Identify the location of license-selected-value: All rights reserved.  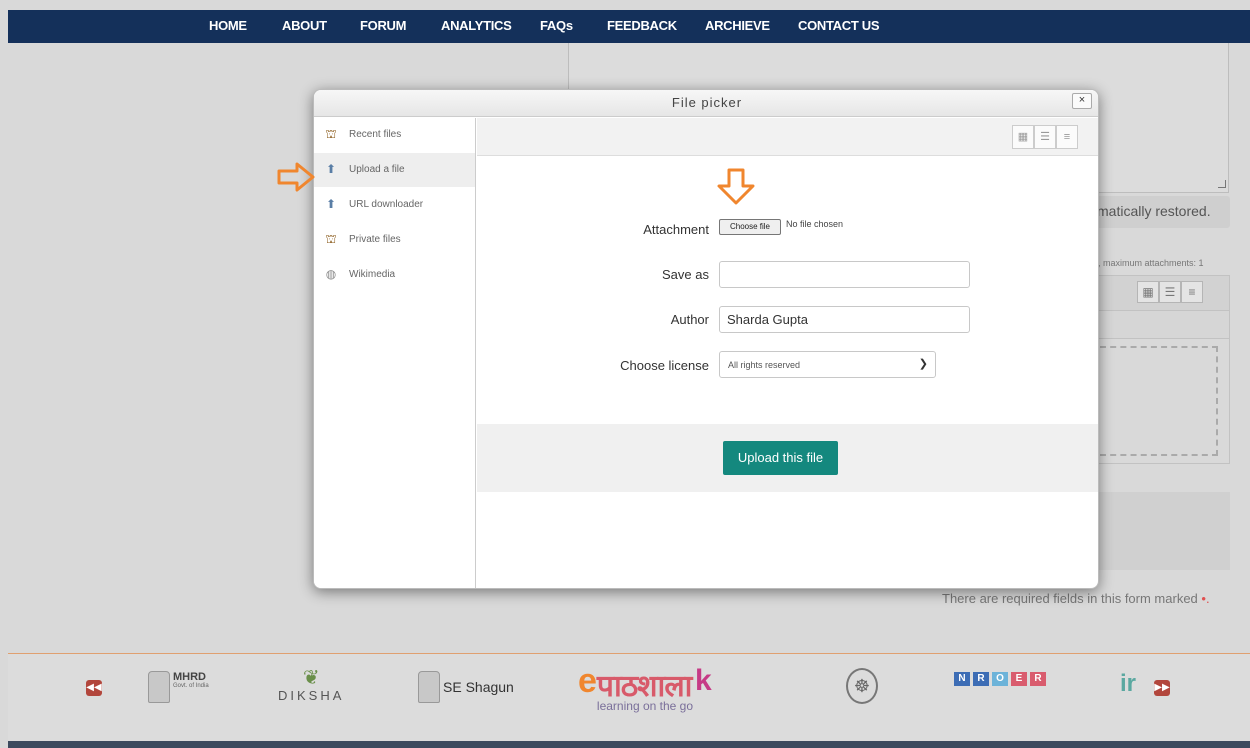
(764, 365).